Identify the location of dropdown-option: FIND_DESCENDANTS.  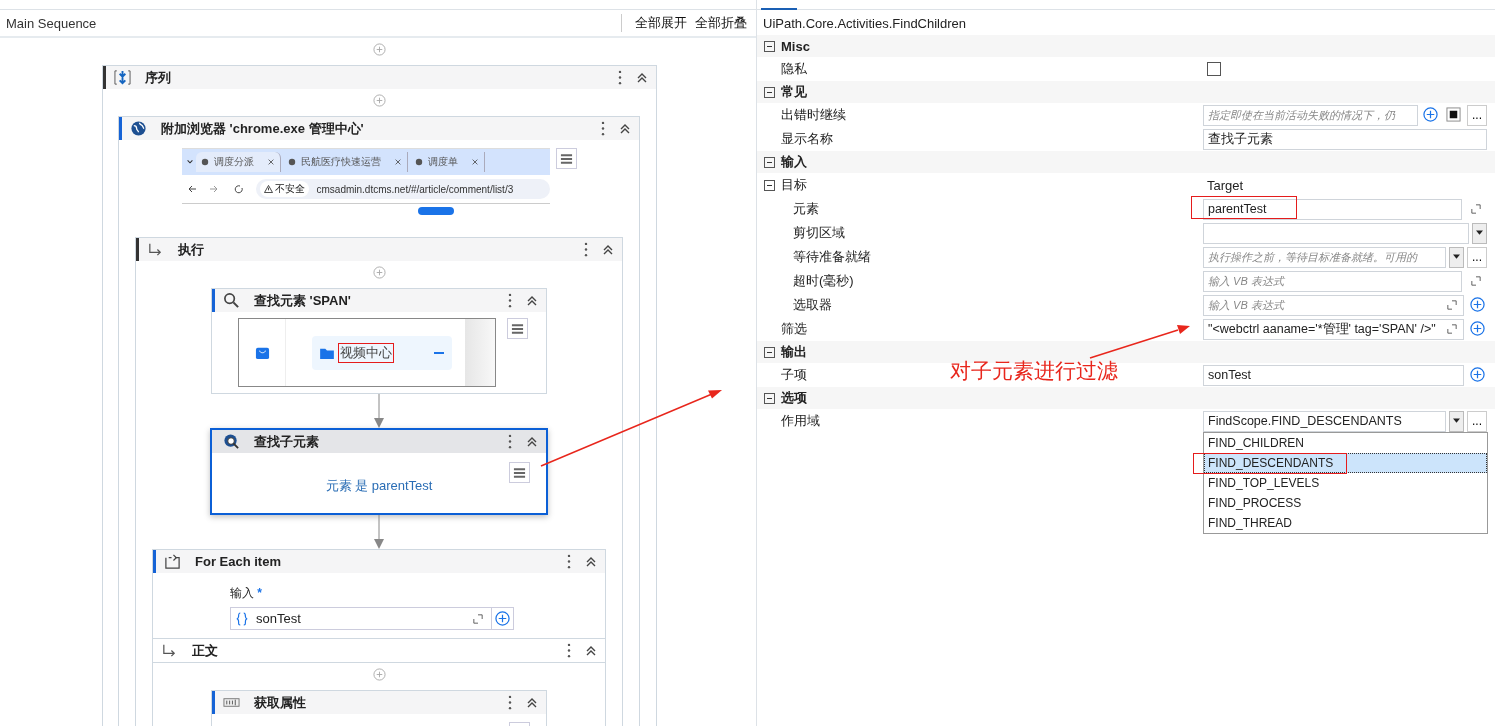
(1345, 463).